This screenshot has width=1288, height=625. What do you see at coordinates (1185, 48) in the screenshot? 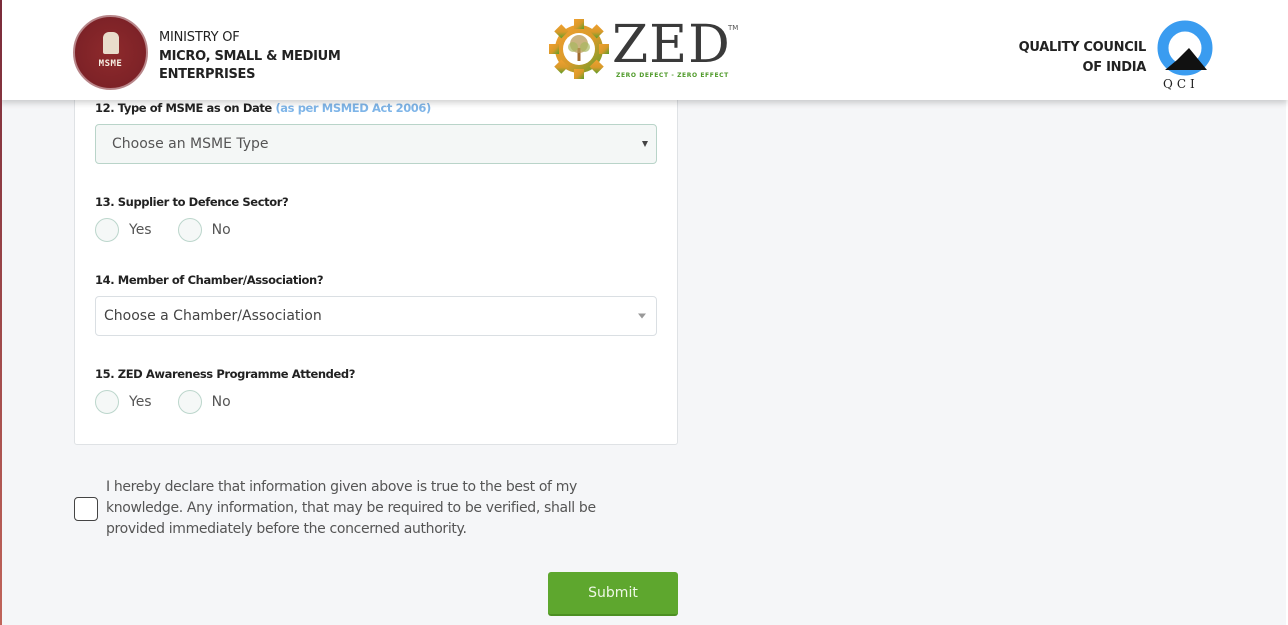
I see `qci-q-icon` at bounding box center [1185, 48].